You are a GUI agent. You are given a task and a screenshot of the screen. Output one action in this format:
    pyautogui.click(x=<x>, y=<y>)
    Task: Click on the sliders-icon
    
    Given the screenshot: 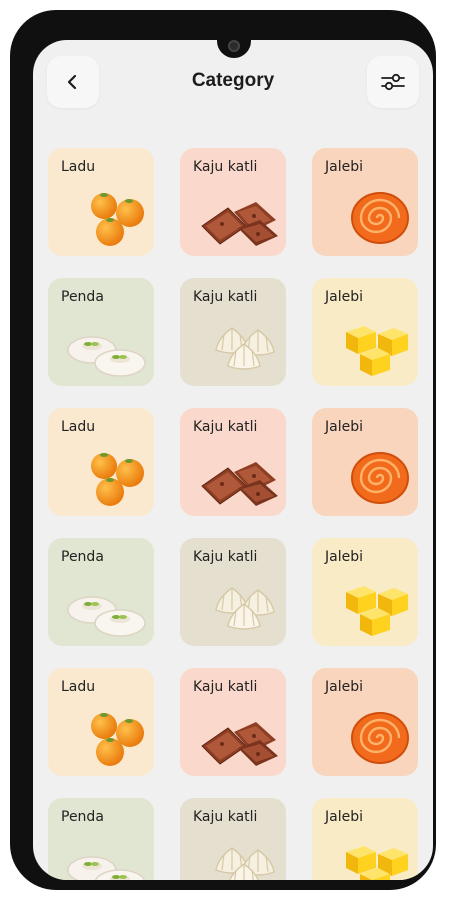 What is the action you would take?
    pyautogui.click(x=393, y=82)
    